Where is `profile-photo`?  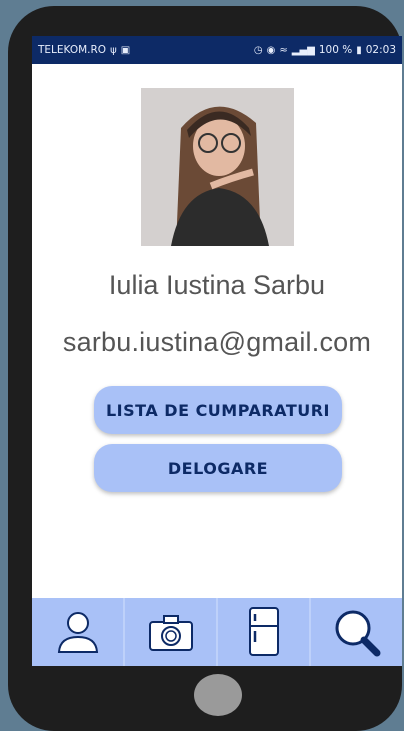 profile-photo is located at coordinates (217, 167).